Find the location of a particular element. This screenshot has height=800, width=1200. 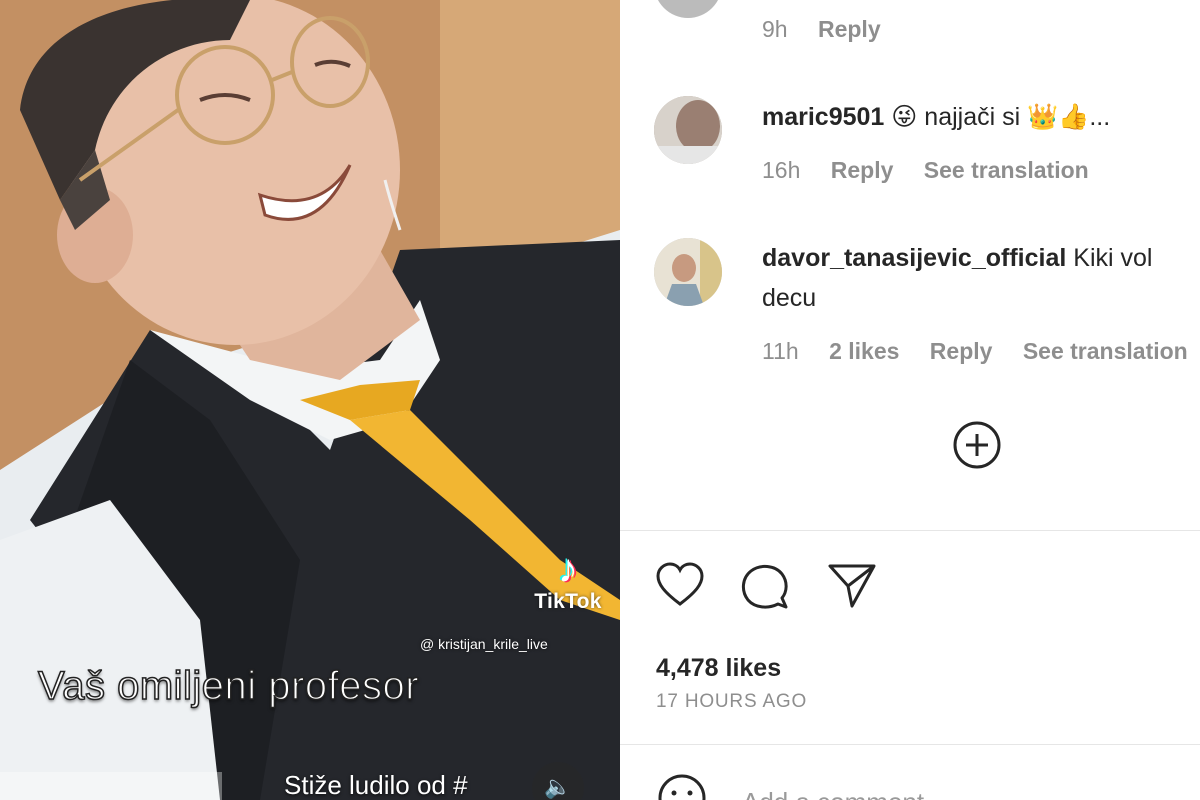

tiktok-note-icon: ♪ is located at coordinates (568, 569).